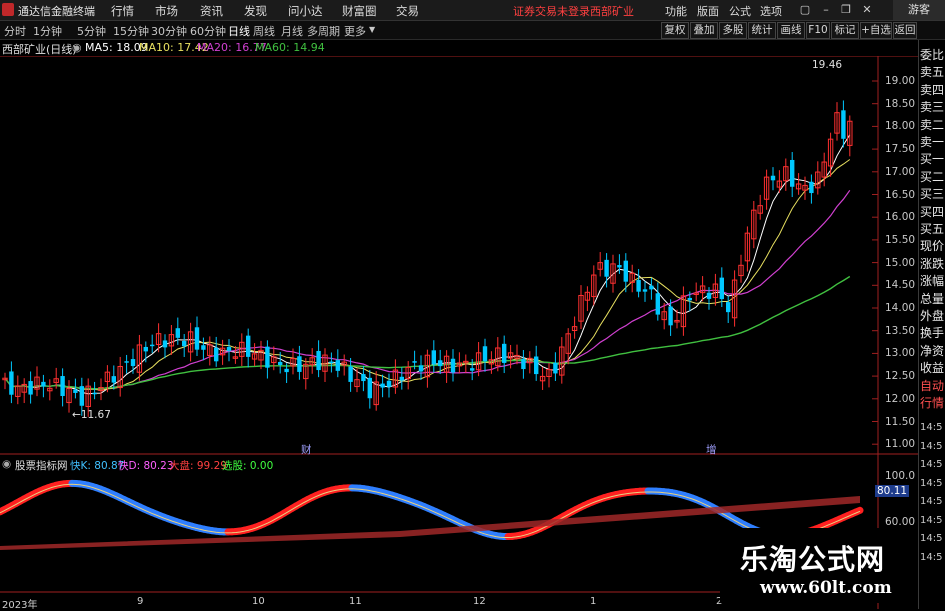 The image size is (945, 611). I want to click on more-dropdown-icon: ▼, so click(372, 29).